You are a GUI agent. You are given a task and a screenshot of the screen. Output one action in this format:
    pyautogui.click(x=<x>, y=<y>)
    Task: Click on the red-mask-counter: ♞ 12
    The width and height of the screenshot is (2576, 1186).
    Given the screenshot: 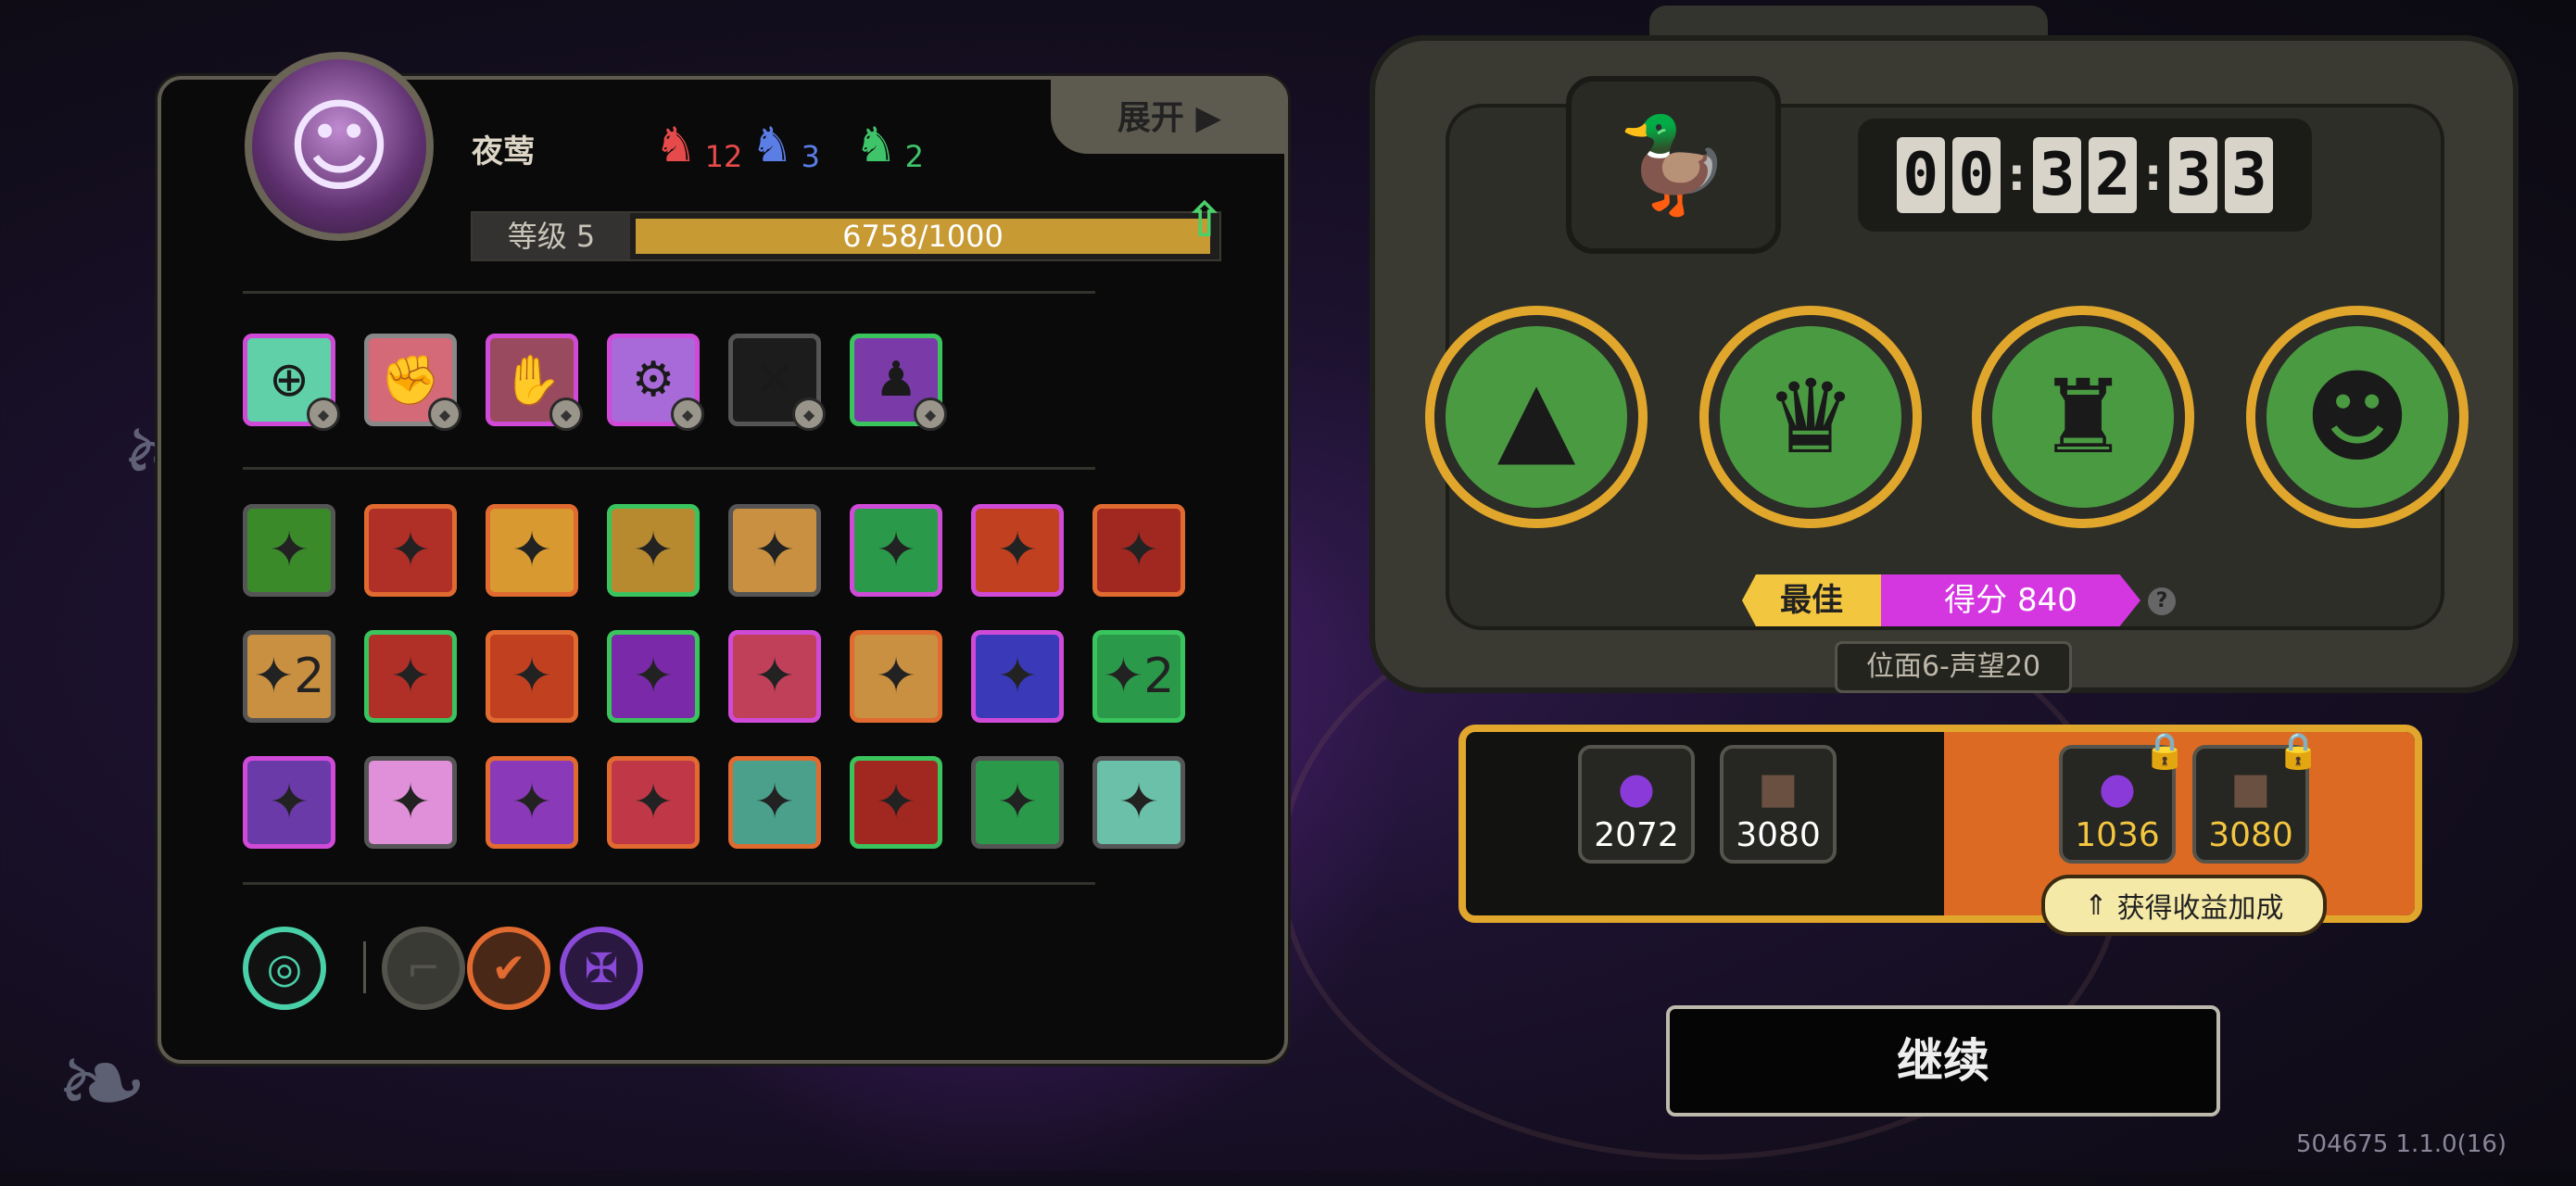 What is the action you would take?
    pyautogui.click(x=698, y=145)
    